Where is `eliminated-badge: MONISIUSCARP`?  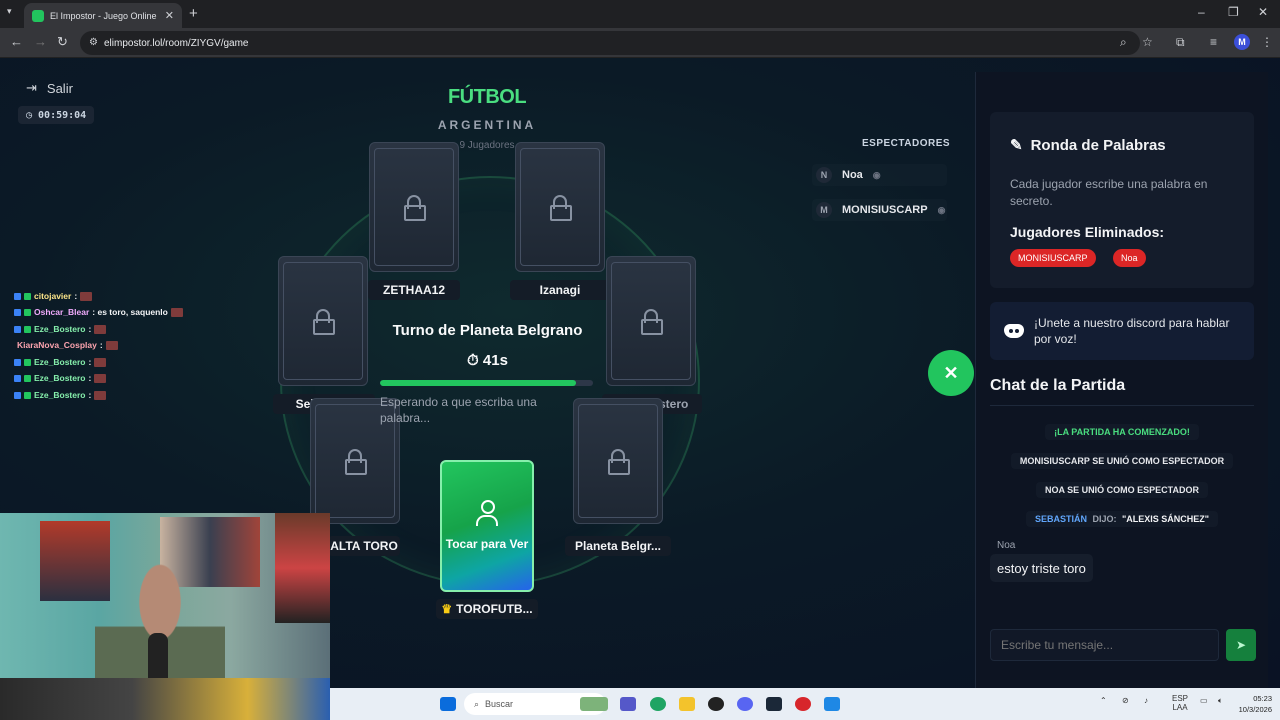 eliminated-badge: MONISIUSCARP is located at coordinates (1053, 258).